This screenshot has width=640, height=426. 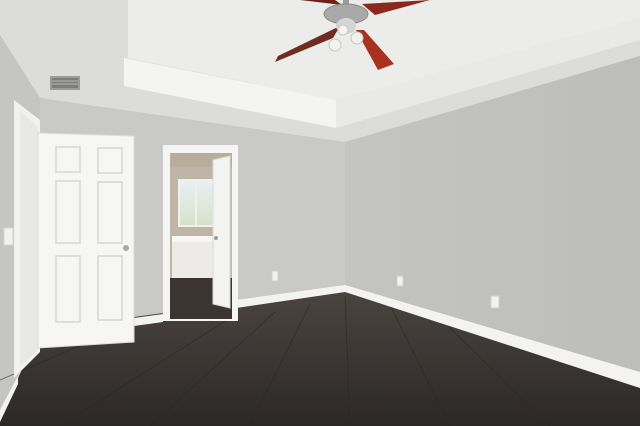 I want to click on open-white-door, so click(x=86, y=240).